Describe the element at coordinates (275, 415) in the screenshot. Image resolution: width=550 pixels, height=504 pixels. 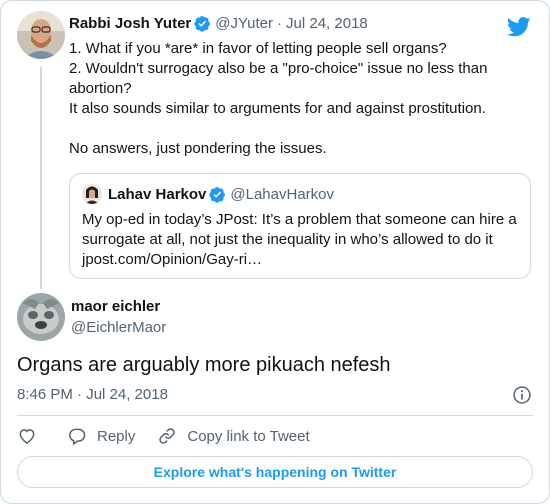
I see `divider` at that location.